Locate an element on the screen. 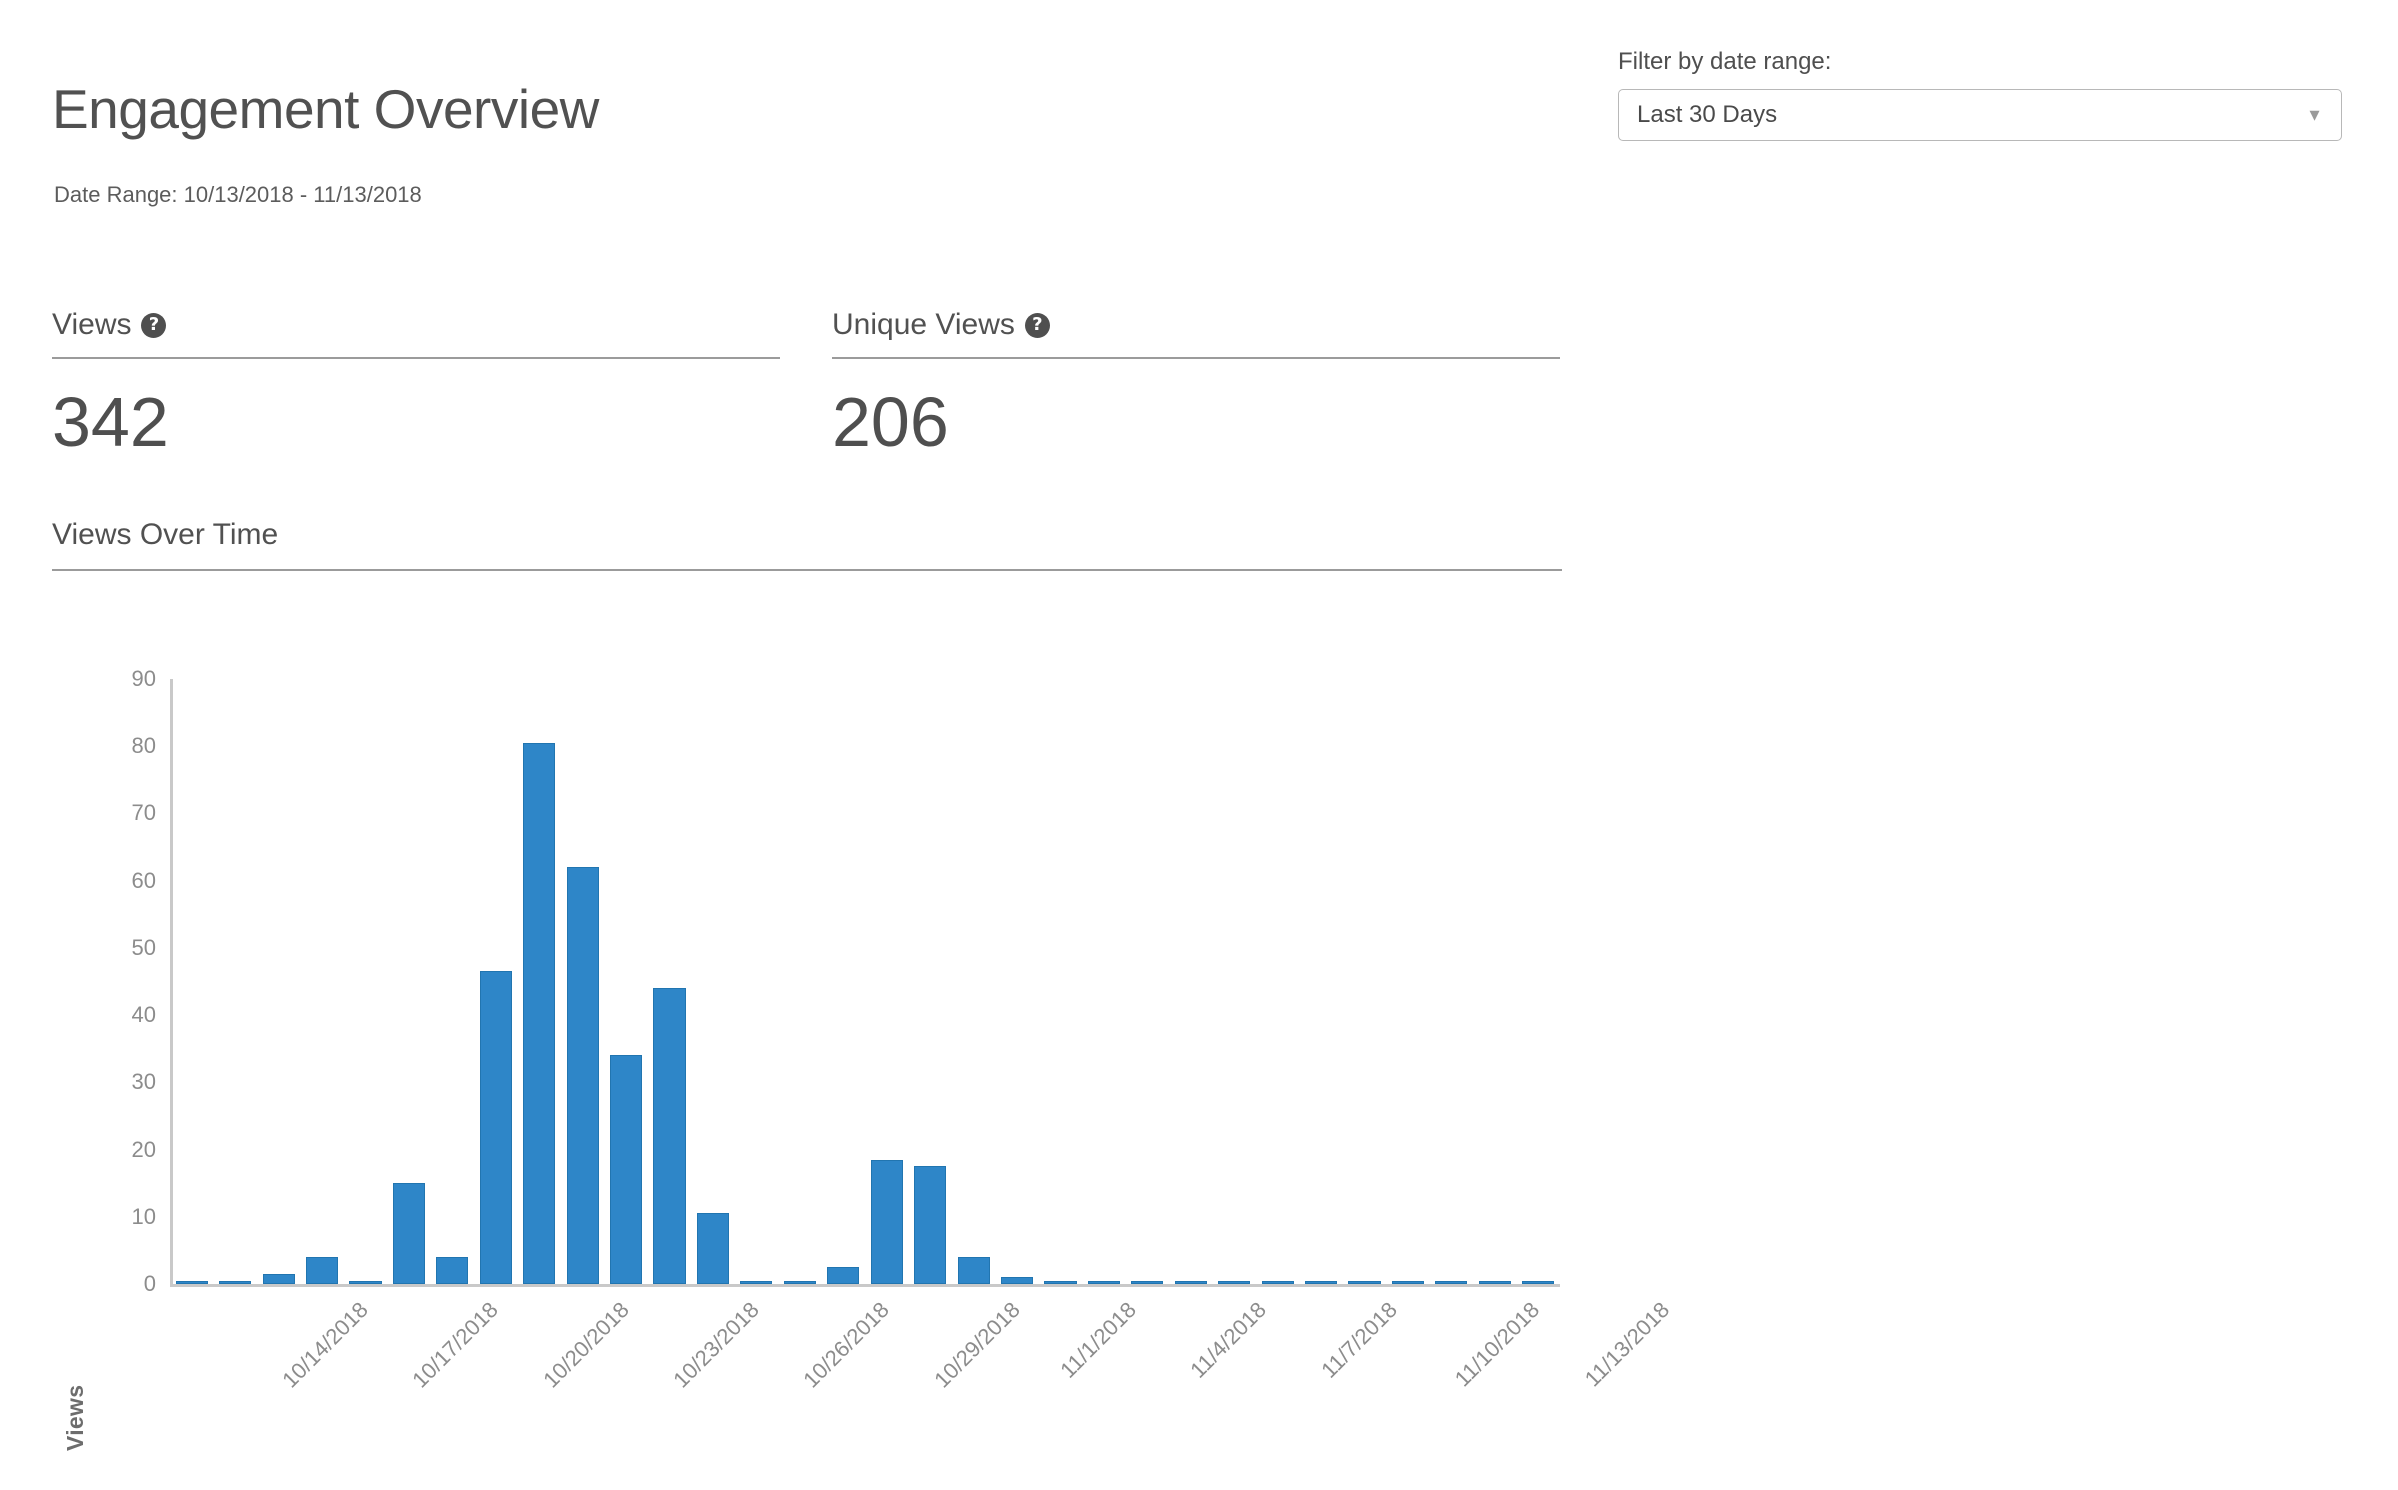  x-tick-label: 11/4/2018 is located at coordinates (1228, 1340).